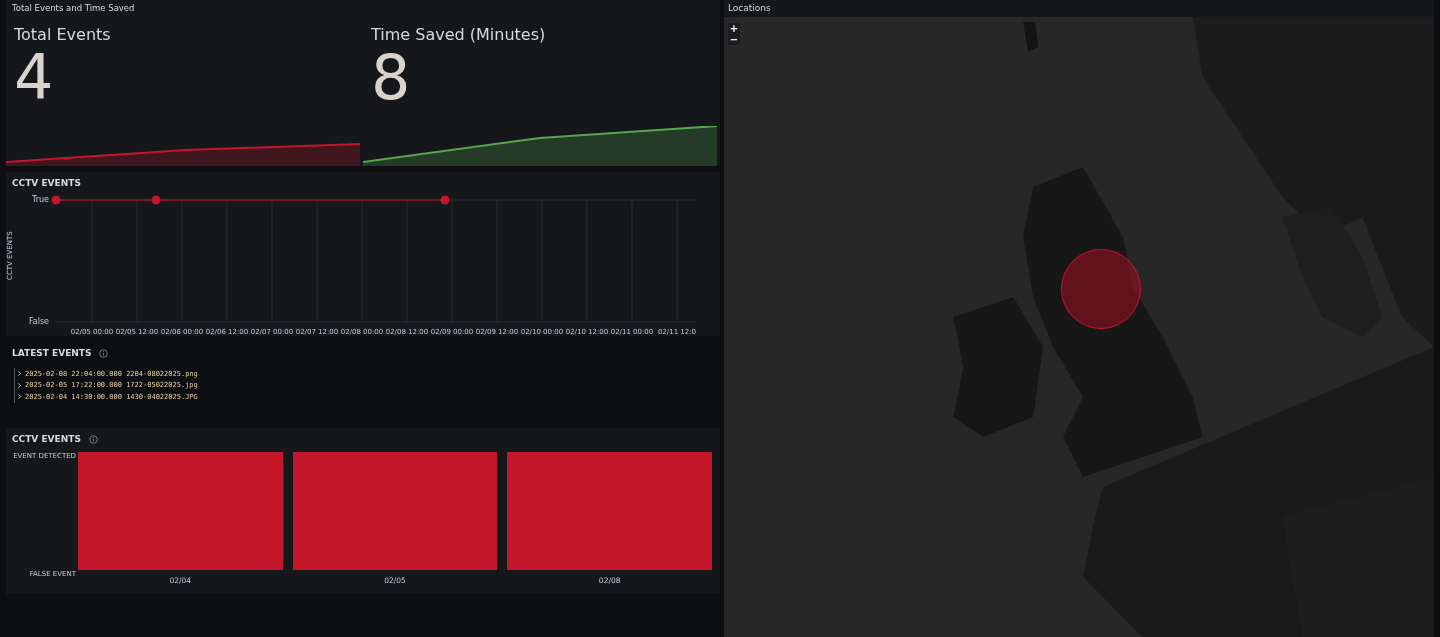  I want to click on panel-title: LATEST EVENTS, so click(52, 353).